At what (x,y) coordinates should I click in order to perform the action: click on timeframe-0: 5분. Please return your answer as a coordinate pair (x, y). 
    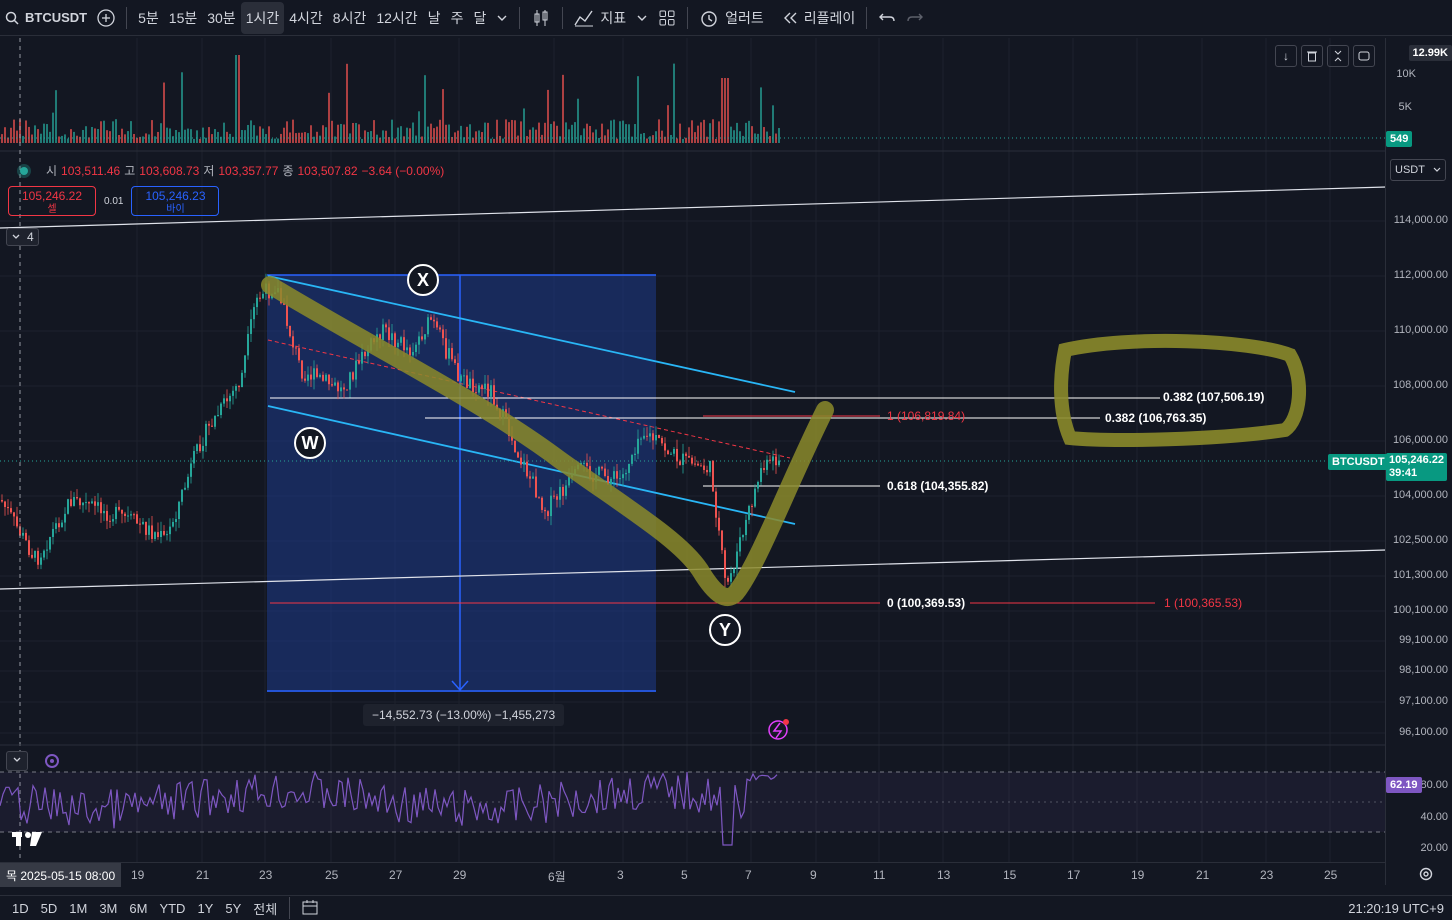
    Looking at the image, I should click on (148, 18).